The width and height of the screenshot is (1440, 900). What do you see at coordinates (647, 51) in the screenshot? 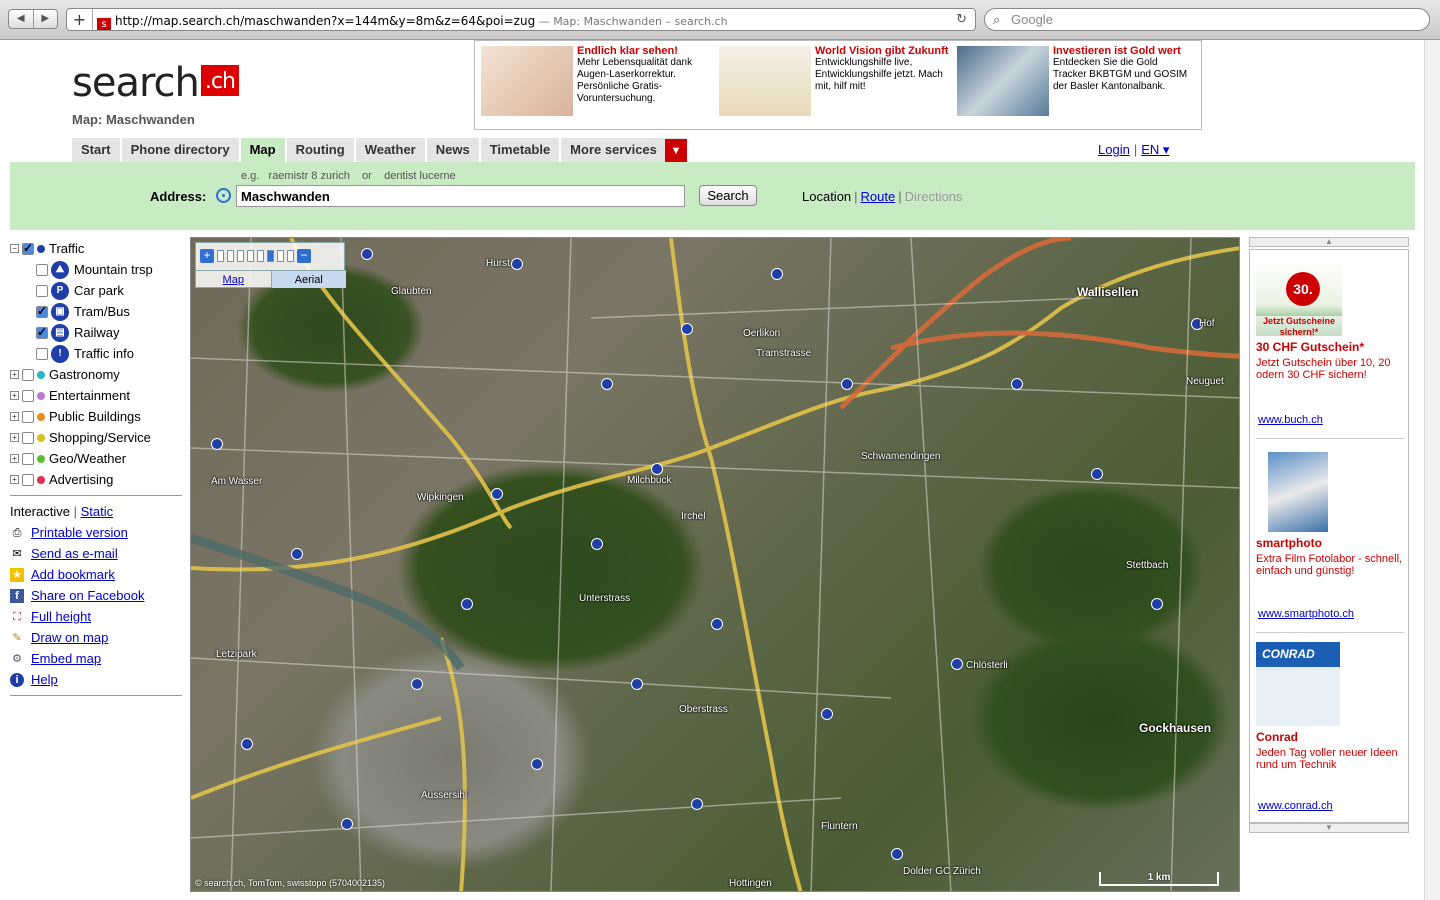
I see `ad-title: Endlich klar sehen!` at bounding box center [647, 51].